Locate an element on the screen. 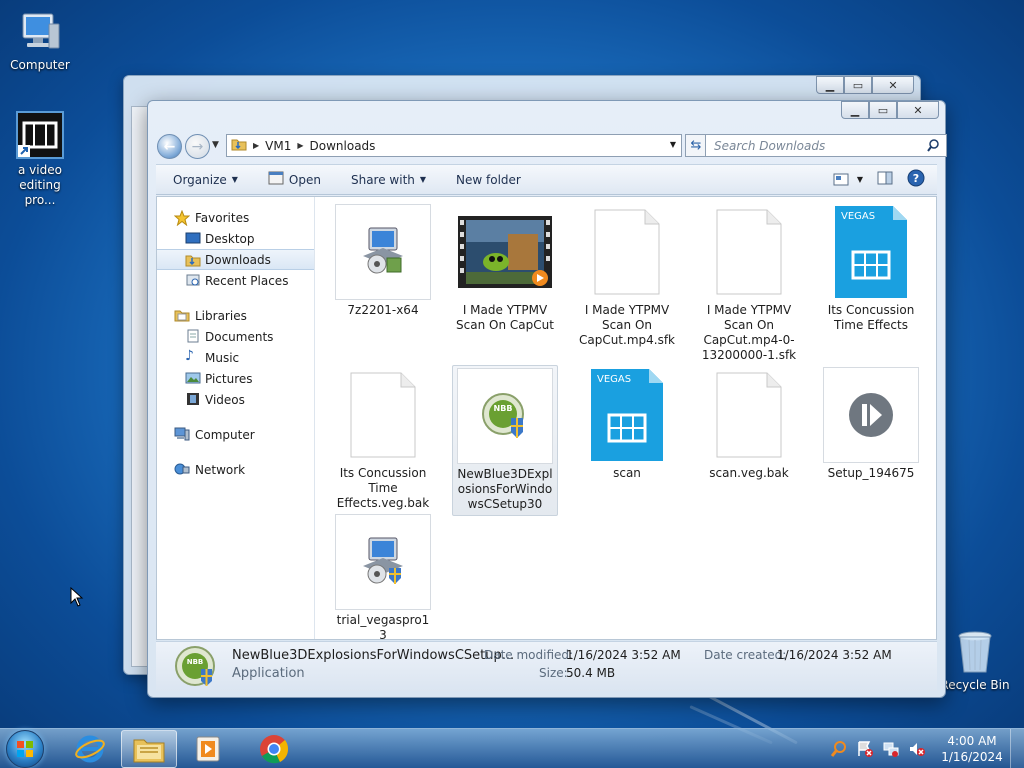 The height and width of the screenshot is (768, 1024). taskbar-chrome is located at coordinates (274, 749).